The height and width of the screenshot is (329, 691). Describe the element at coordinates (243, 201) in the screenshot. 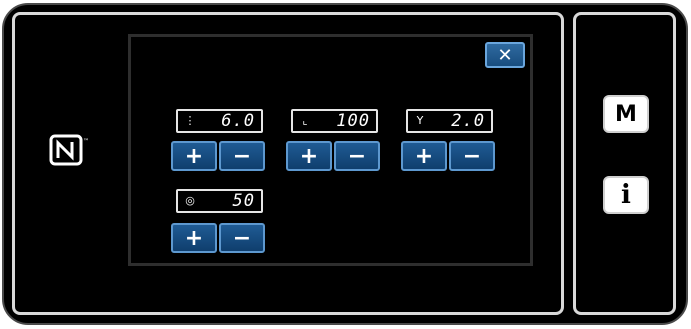

I see `bobbin-counter-value: 50` at that location.